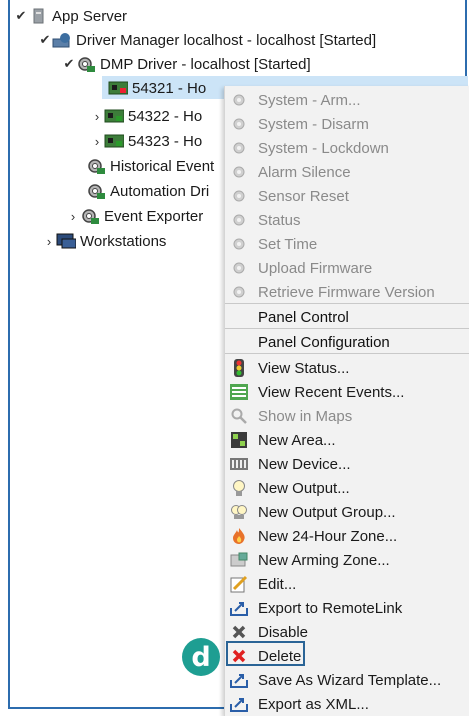 The image size is (469, 716). I want to click on tree-label: 54323 - Ho, so click(165, 141).